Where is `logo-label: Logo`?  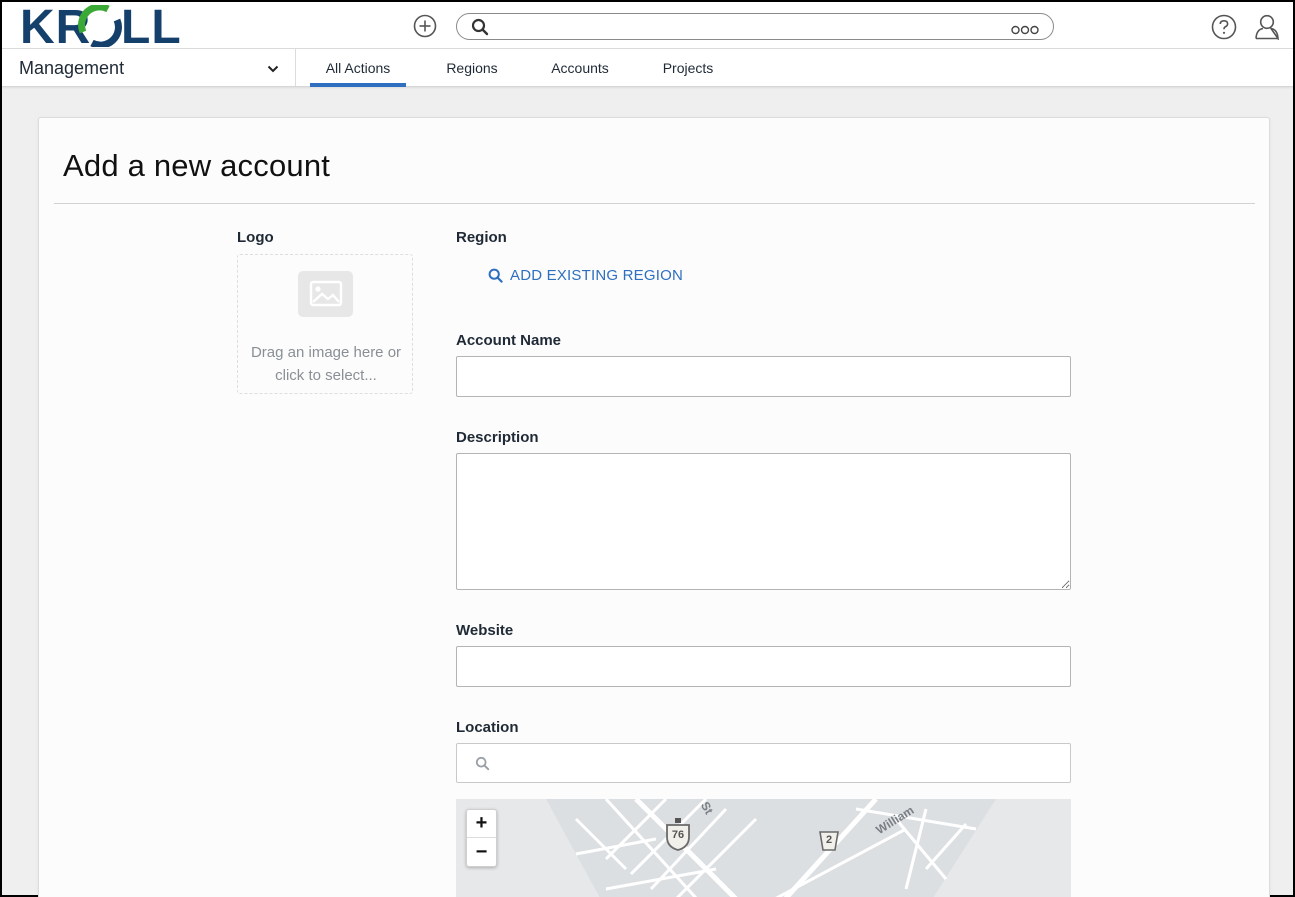 logo-label: Logo is located at coordinates (255, 237).